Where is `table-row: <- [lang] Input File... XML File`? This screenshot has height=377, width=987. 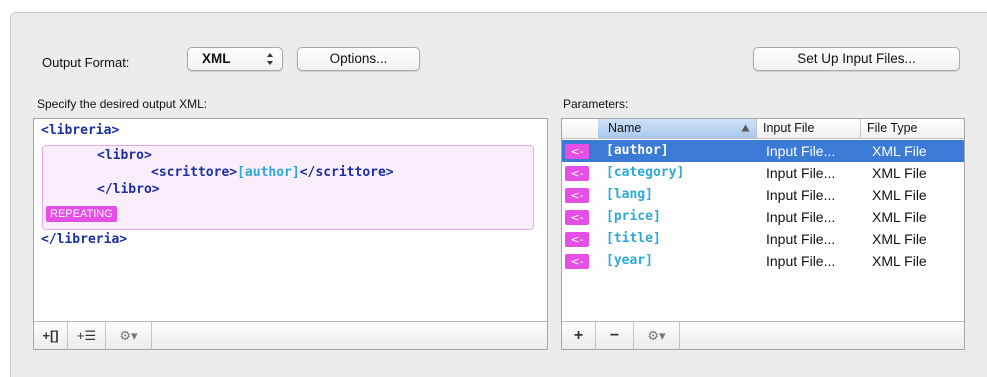 table-row: <- [lang] Input File... XML File is located at coordinates (763, 195).